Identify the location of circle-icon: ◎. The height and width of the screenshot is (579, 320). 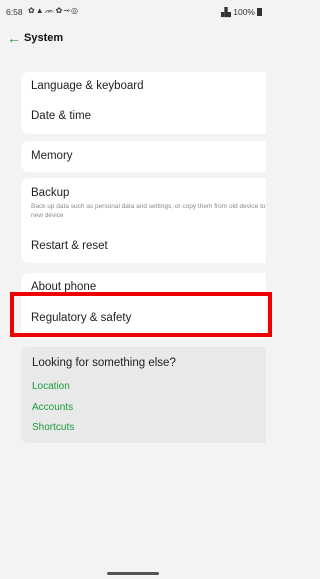
(75, 10).